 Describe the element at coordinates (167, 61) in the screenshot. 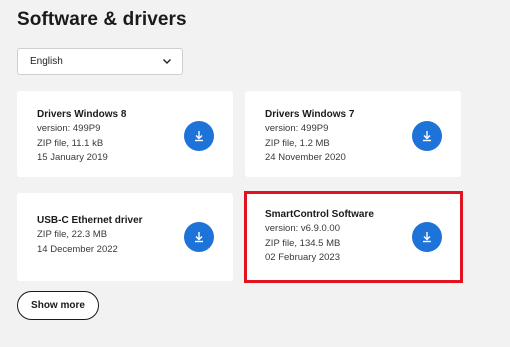

I see `chevron-down-icon` at that location.